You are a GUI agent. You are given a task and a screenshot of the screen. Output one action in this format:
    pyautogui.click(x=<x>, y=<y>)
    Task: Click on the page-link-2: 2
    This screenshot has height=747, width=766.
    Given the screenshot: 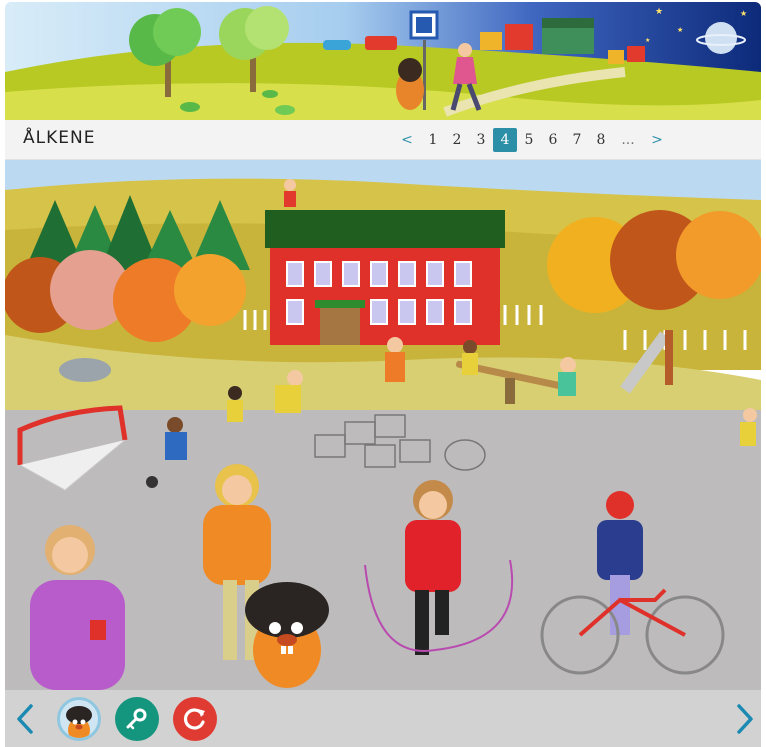 What is the action you would take?
    pyautogui.click(x=457, y=140)
    